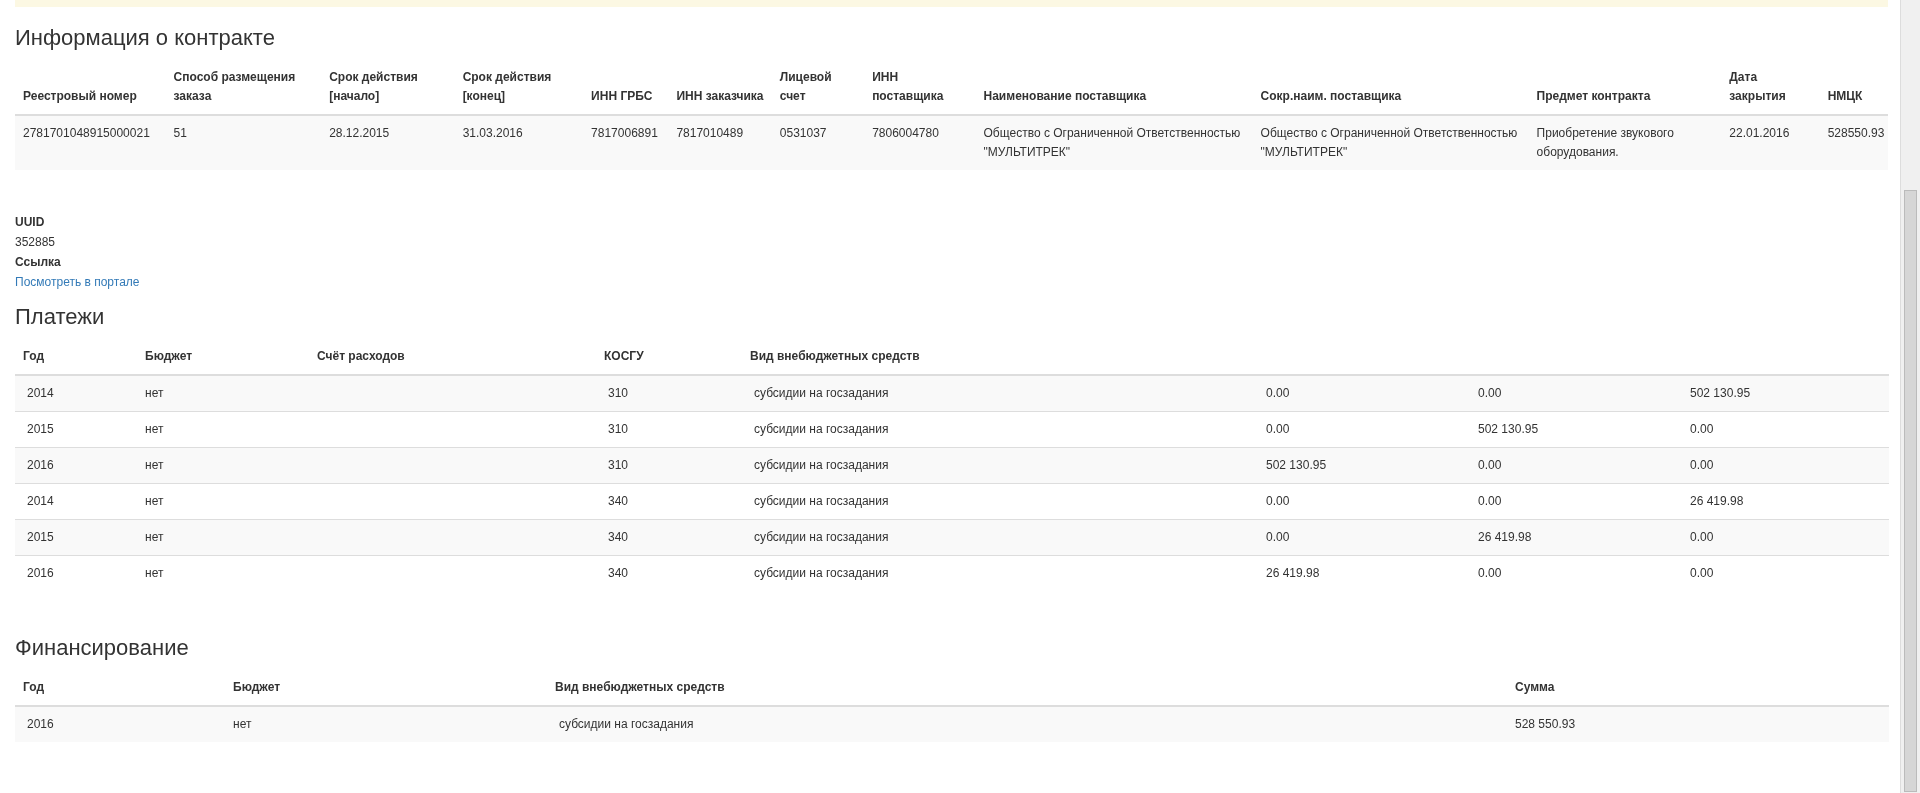  What do you see at coordinates (519, 142) in the screenshot?
I see `table-cell: 31.03.2016` at bounding box center [519, 142].